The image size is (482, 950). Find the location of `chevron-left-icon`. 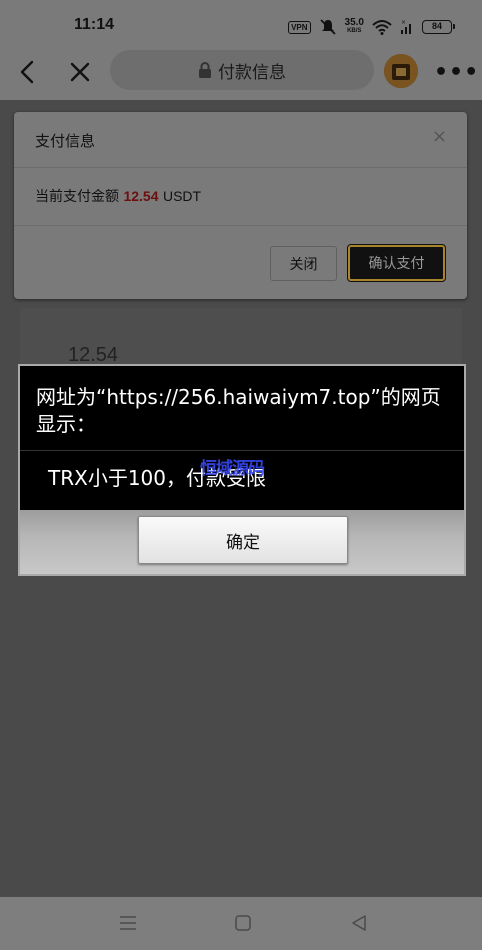

chevron-left-icon is located at coordinates (28, 72).